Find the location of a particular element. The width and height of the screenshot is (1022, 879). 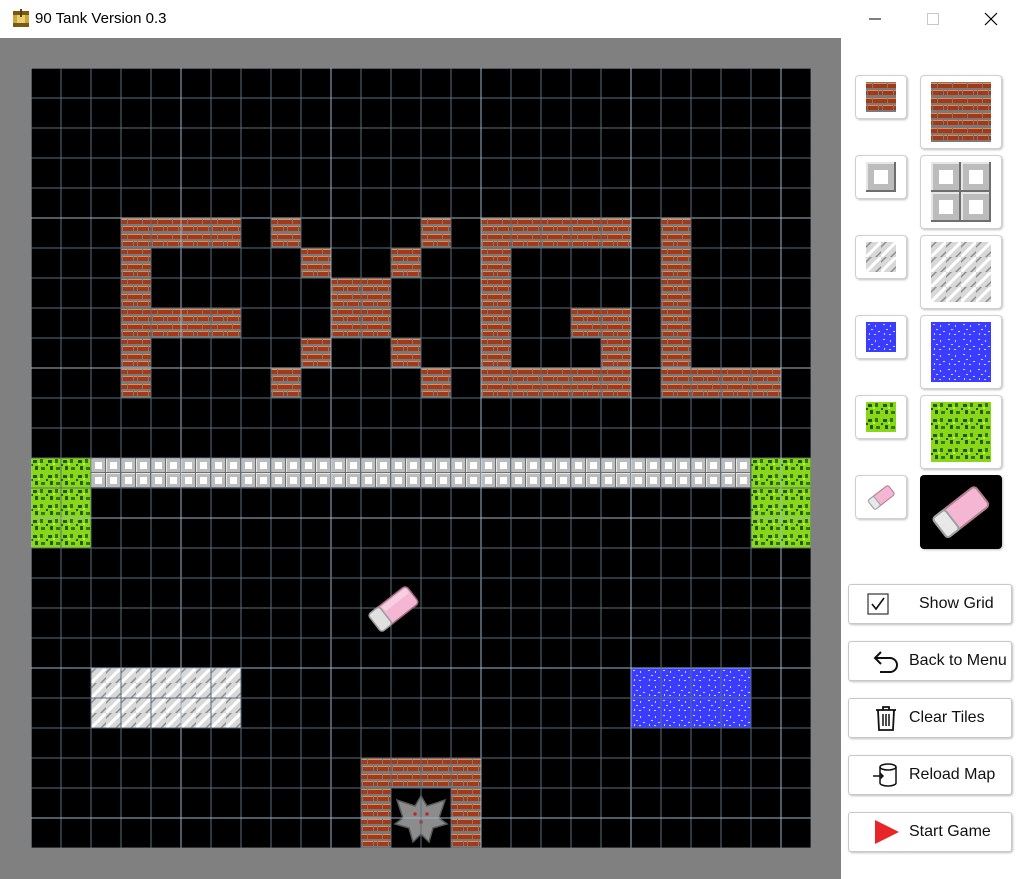

play-icon is located at coordinates (886, 832).